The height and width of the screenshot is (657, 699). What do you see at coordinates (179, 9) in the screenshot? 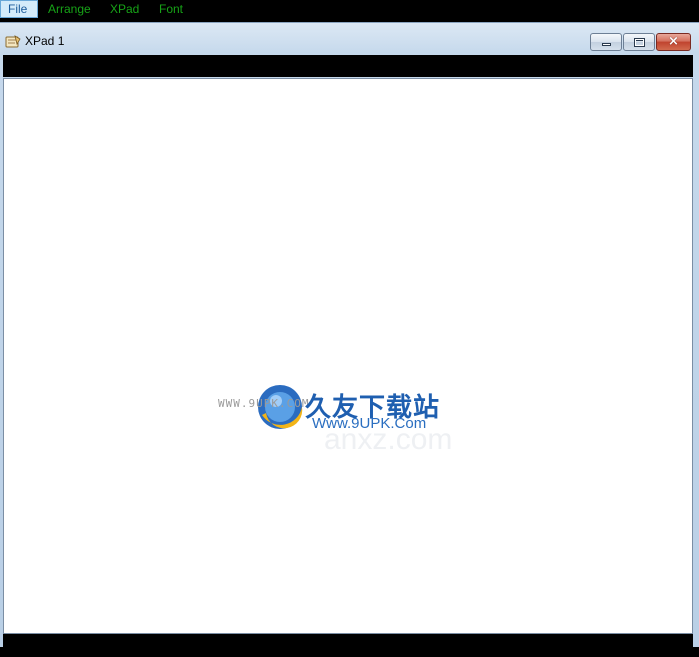
I see `menu-font: Font` at bounding box center [179, 9].